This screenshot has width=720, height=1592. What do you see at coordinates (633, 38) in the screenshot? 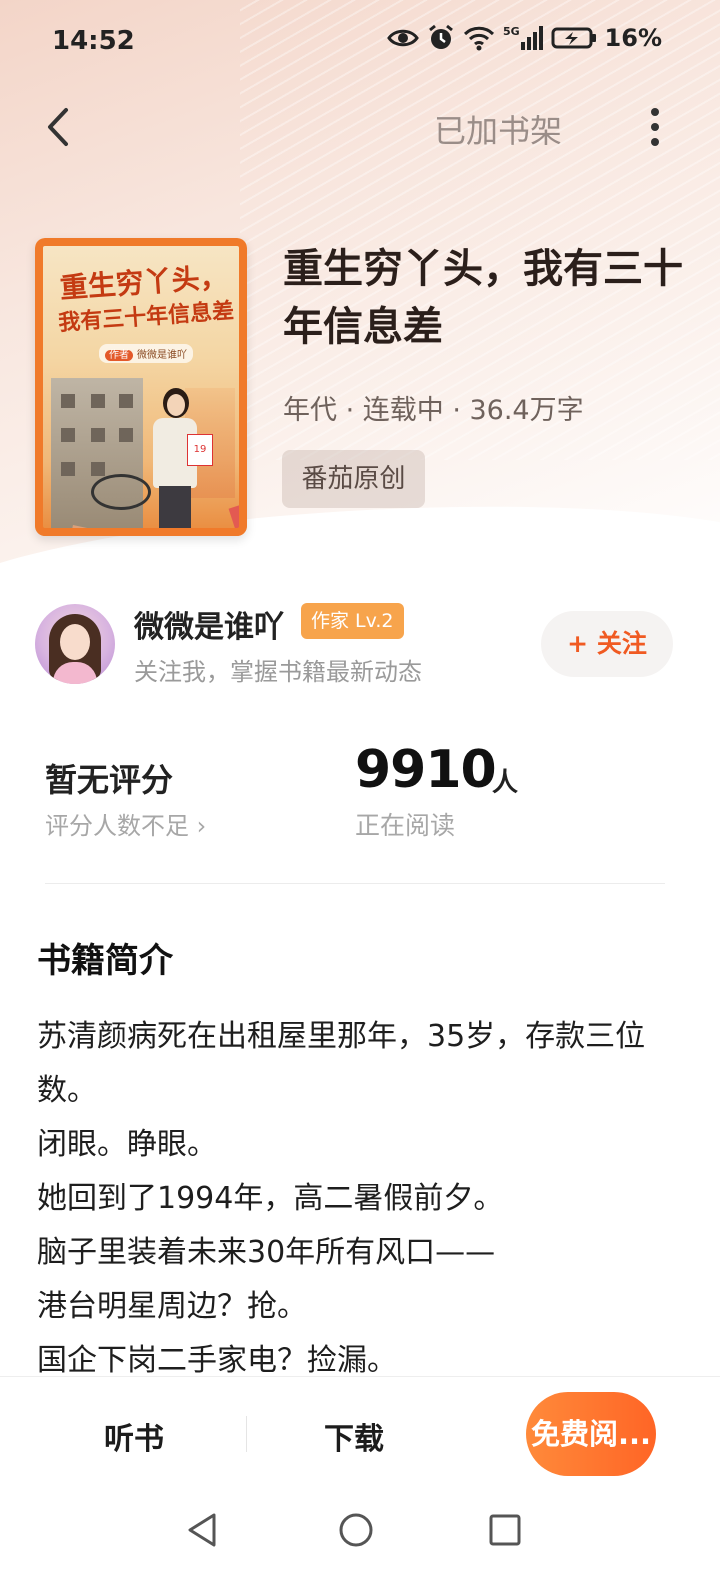
I see `battery-percent: 16%` at bounding box center [633, 38].